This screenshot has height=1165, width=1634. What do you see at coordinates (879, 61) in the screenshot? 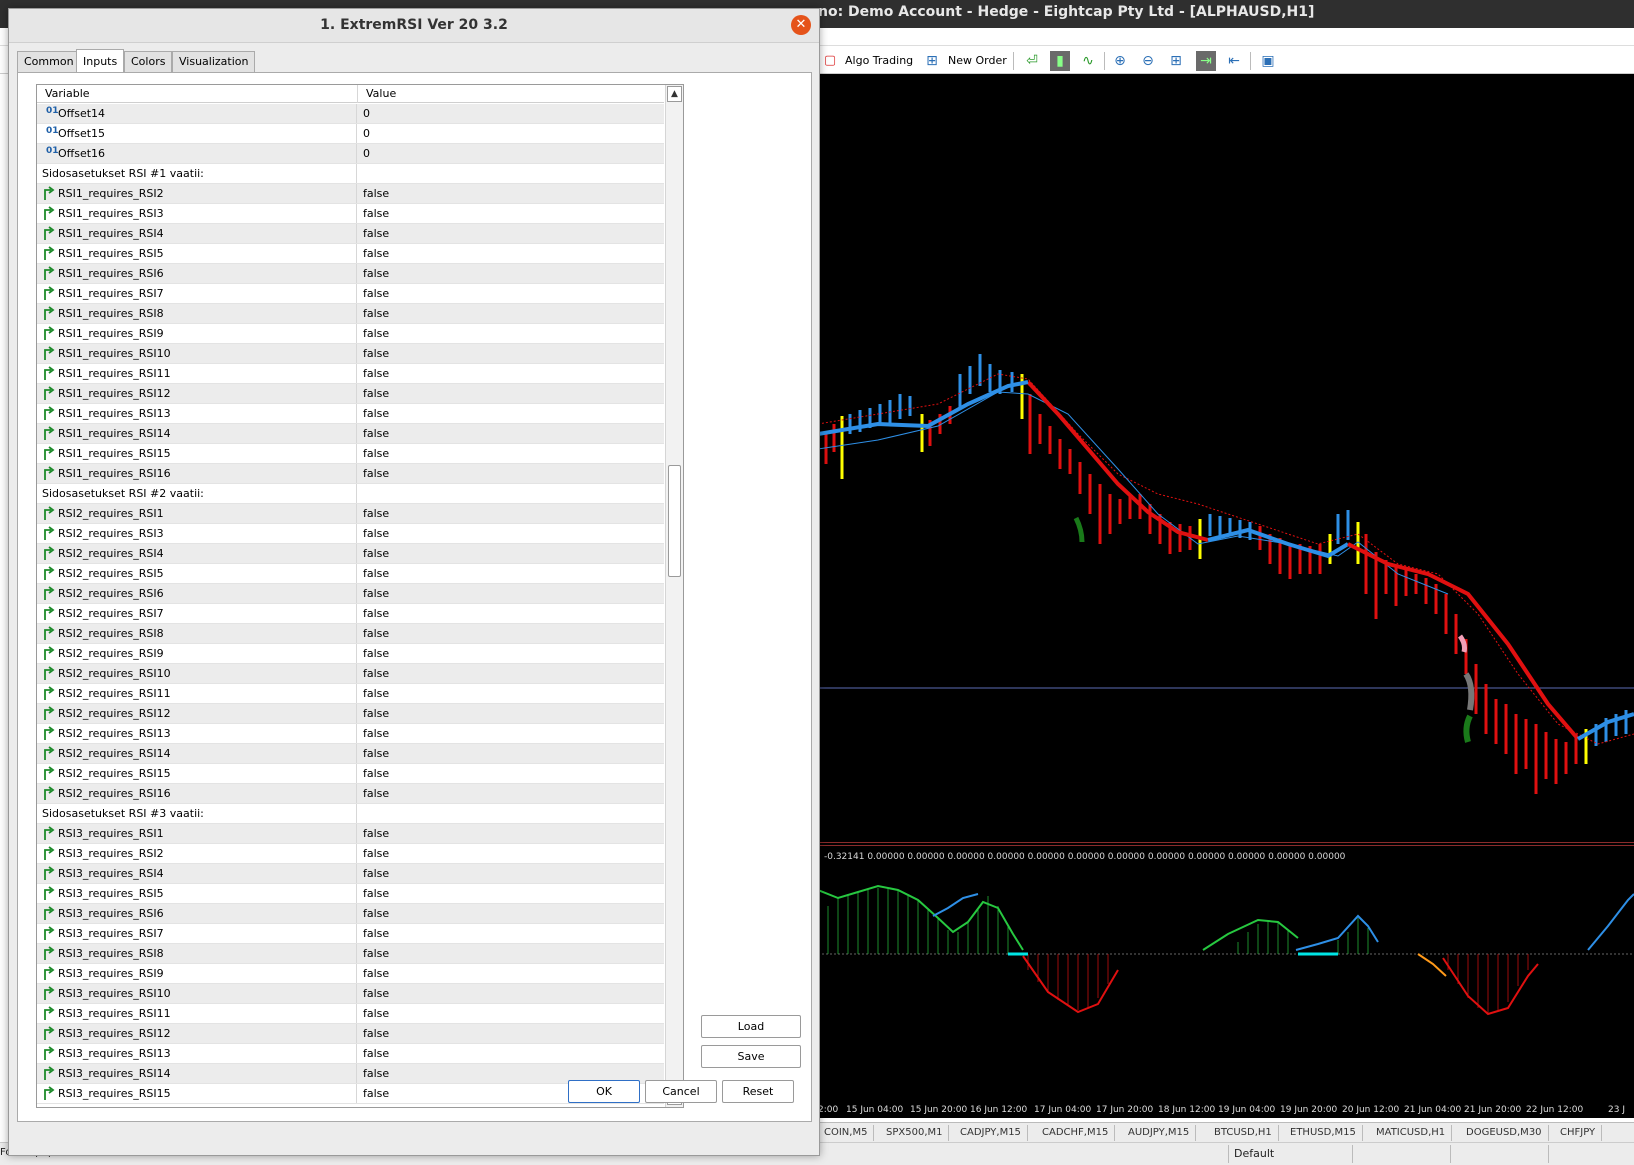
I see `algo-trading-button: Algo Trading` at bounding box center [879, 61].